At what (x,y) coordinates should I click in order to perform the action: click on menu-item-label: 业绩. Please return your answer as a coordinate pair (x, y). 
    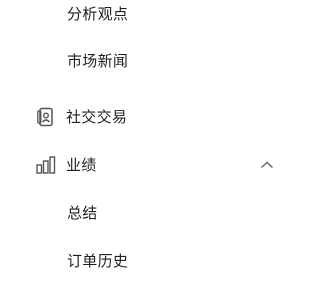
    Looking at the image, I should click on (81, 165).